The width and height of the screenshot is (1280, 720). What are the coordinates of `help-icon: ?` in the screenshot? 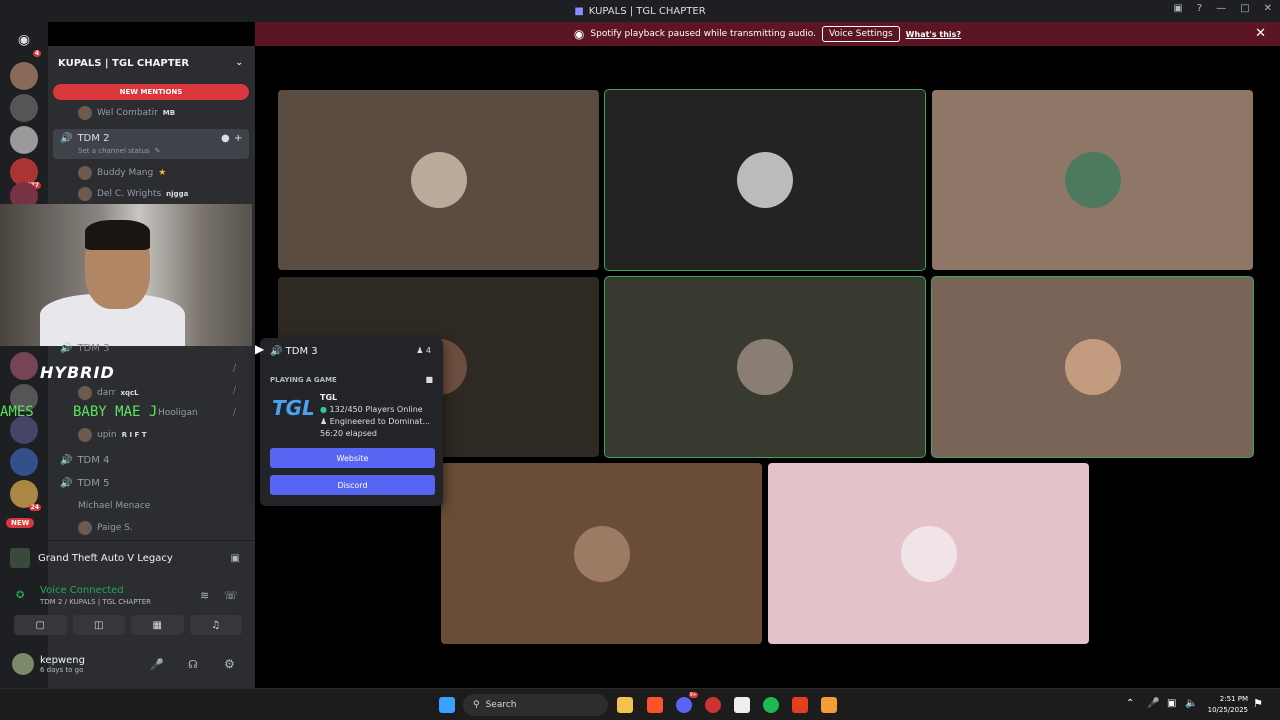 It's located at (1199, 8).